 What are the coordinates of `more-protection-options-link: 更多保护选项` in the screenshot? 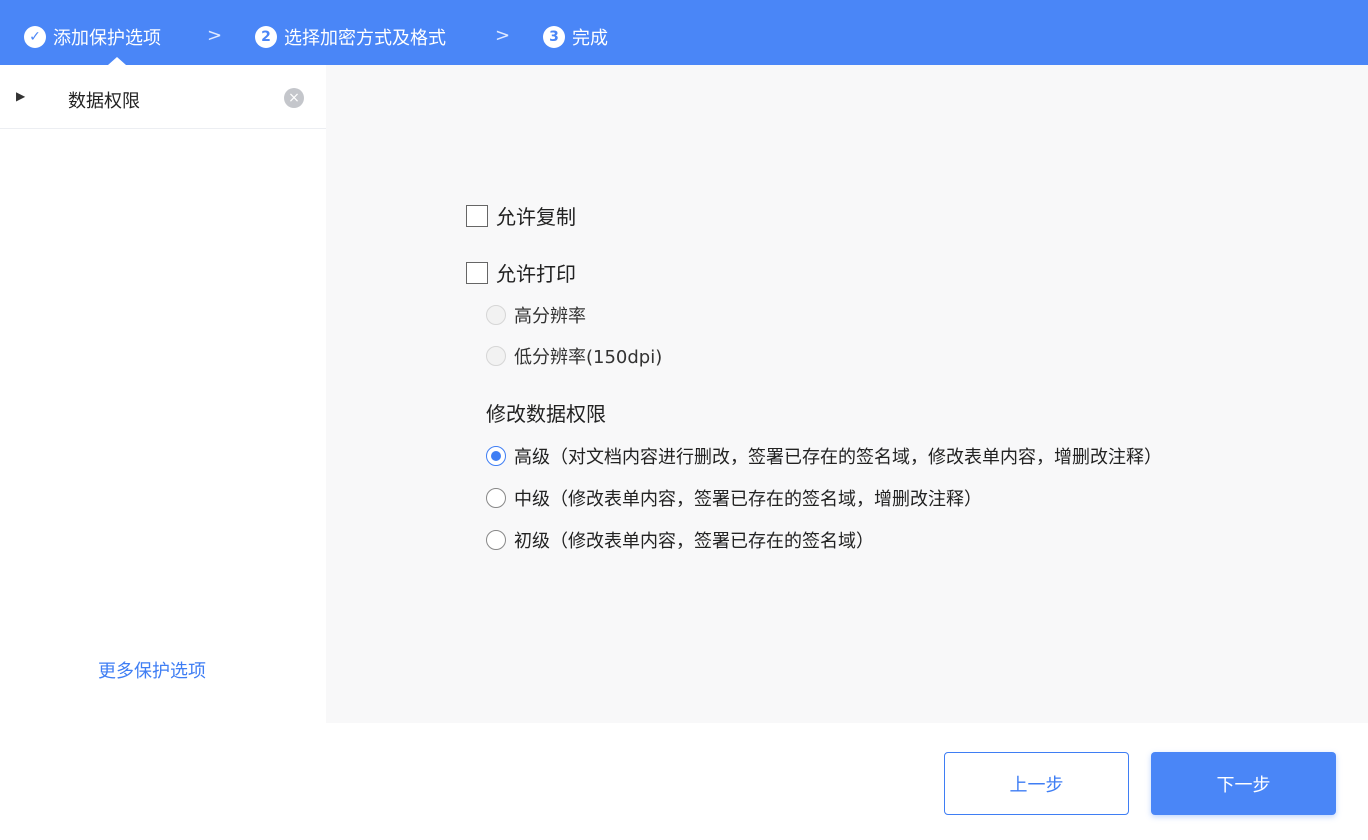 It's located at (152, 670).